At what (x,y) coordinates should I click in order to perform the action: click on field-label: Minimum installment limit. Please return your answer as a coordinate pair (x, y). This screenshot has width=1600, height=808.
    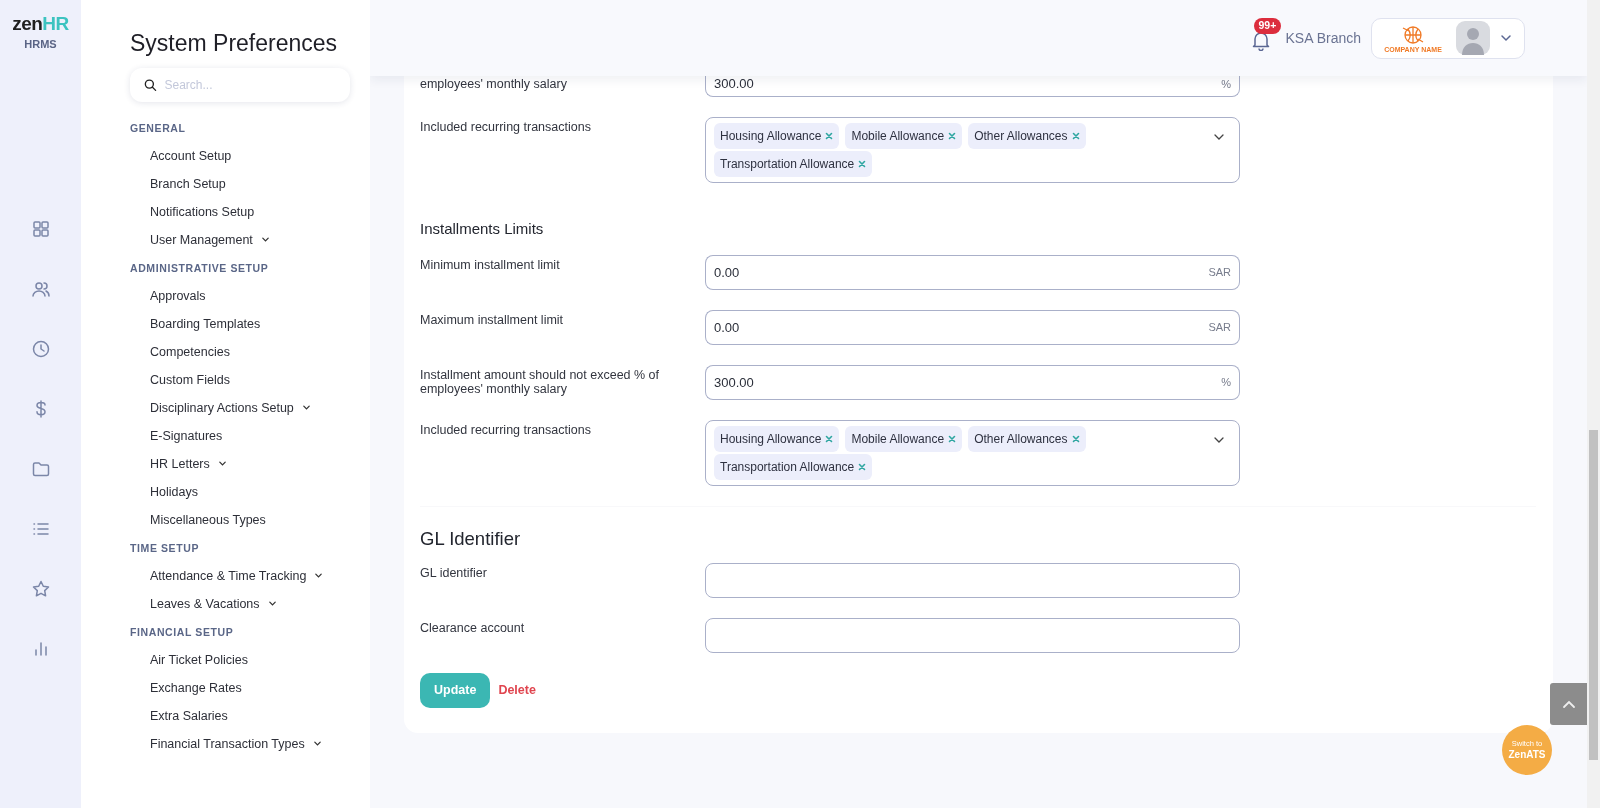
    Looking at the image, I should click on (490, 265).